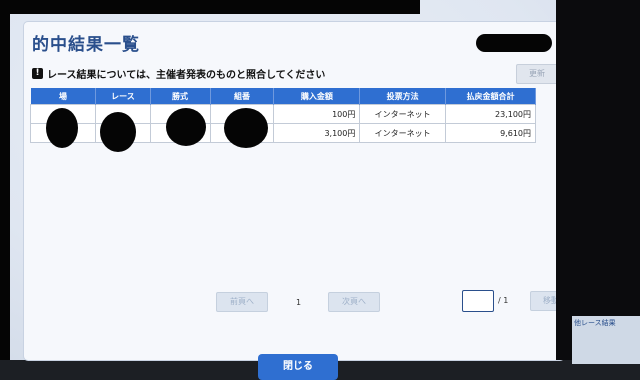 The image size is (640, 380). Describe the element at coordinates (186, 127) in the screenshot. I see `redacted-bet-type` at that location.